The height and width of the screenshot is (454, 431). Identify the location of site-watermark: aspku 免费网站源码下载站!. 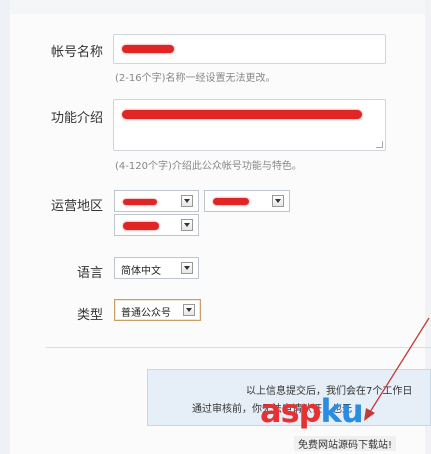
(345, 421).